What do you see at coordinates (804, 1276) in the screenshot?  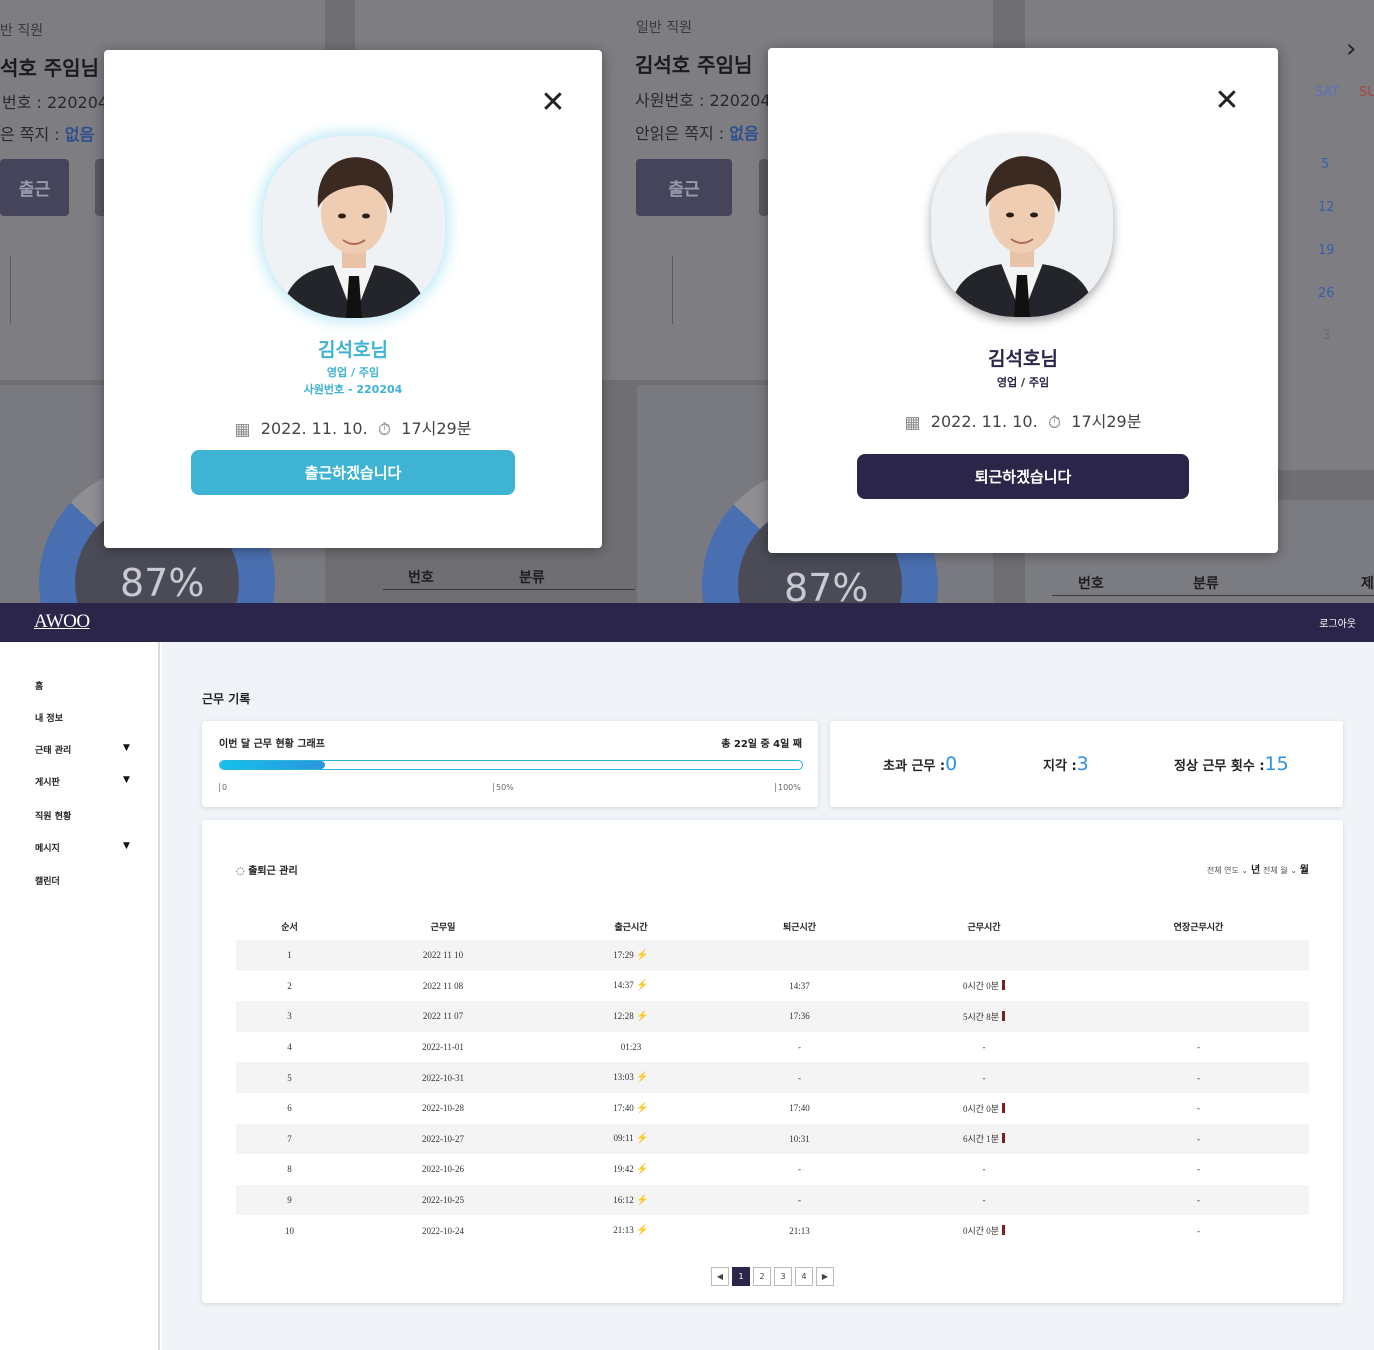 I see `page-button: 4` at bounding box center [804, 1276].